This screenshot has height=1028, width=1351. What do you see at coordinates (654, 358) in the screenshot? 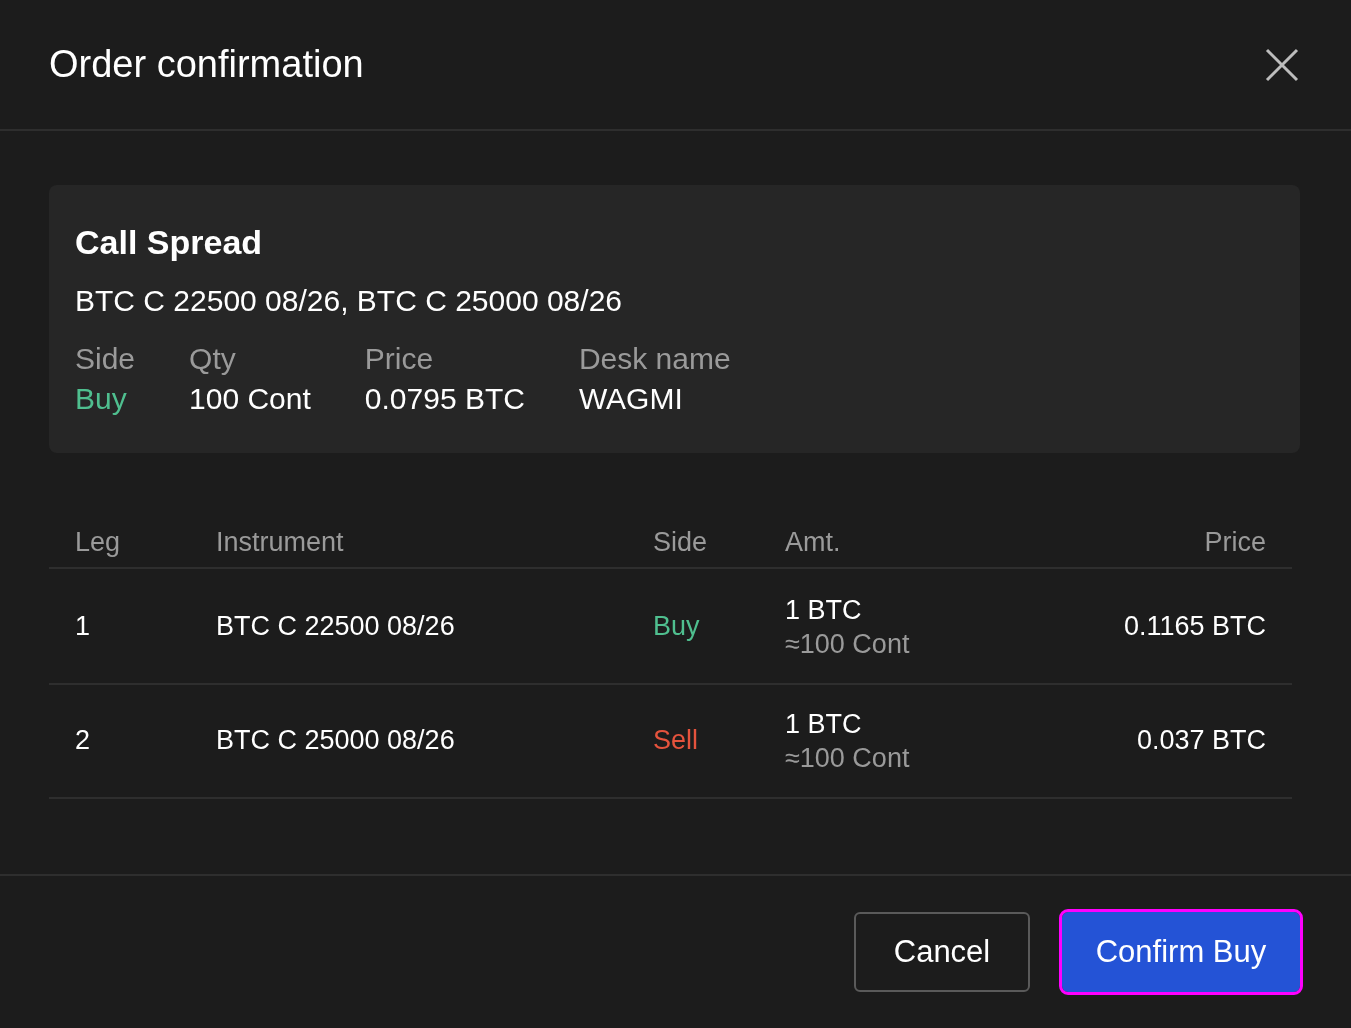
I see `field-label: Desk name` at bounding box center [654, 358].